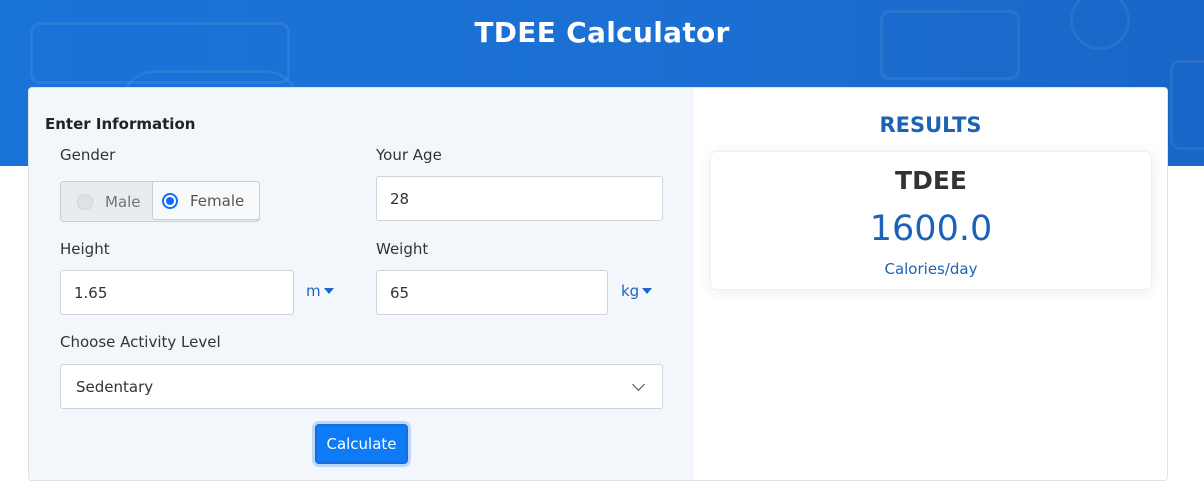 This screenshot has height=501, width=1204. I want to click on weight-input, so click(492, 292).